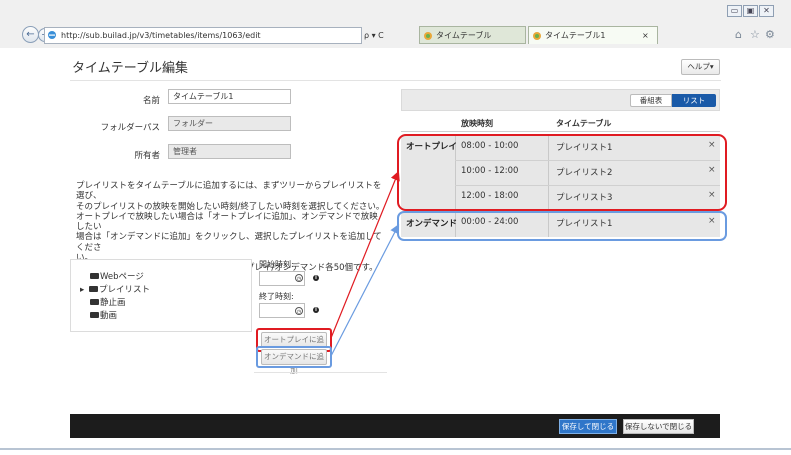 The width and height of the screenshot is (791, 455). What do you see at coordinates (755, 34) in the screenshot?
I see `star-icon: ☆` at bounding box center [755, 34].